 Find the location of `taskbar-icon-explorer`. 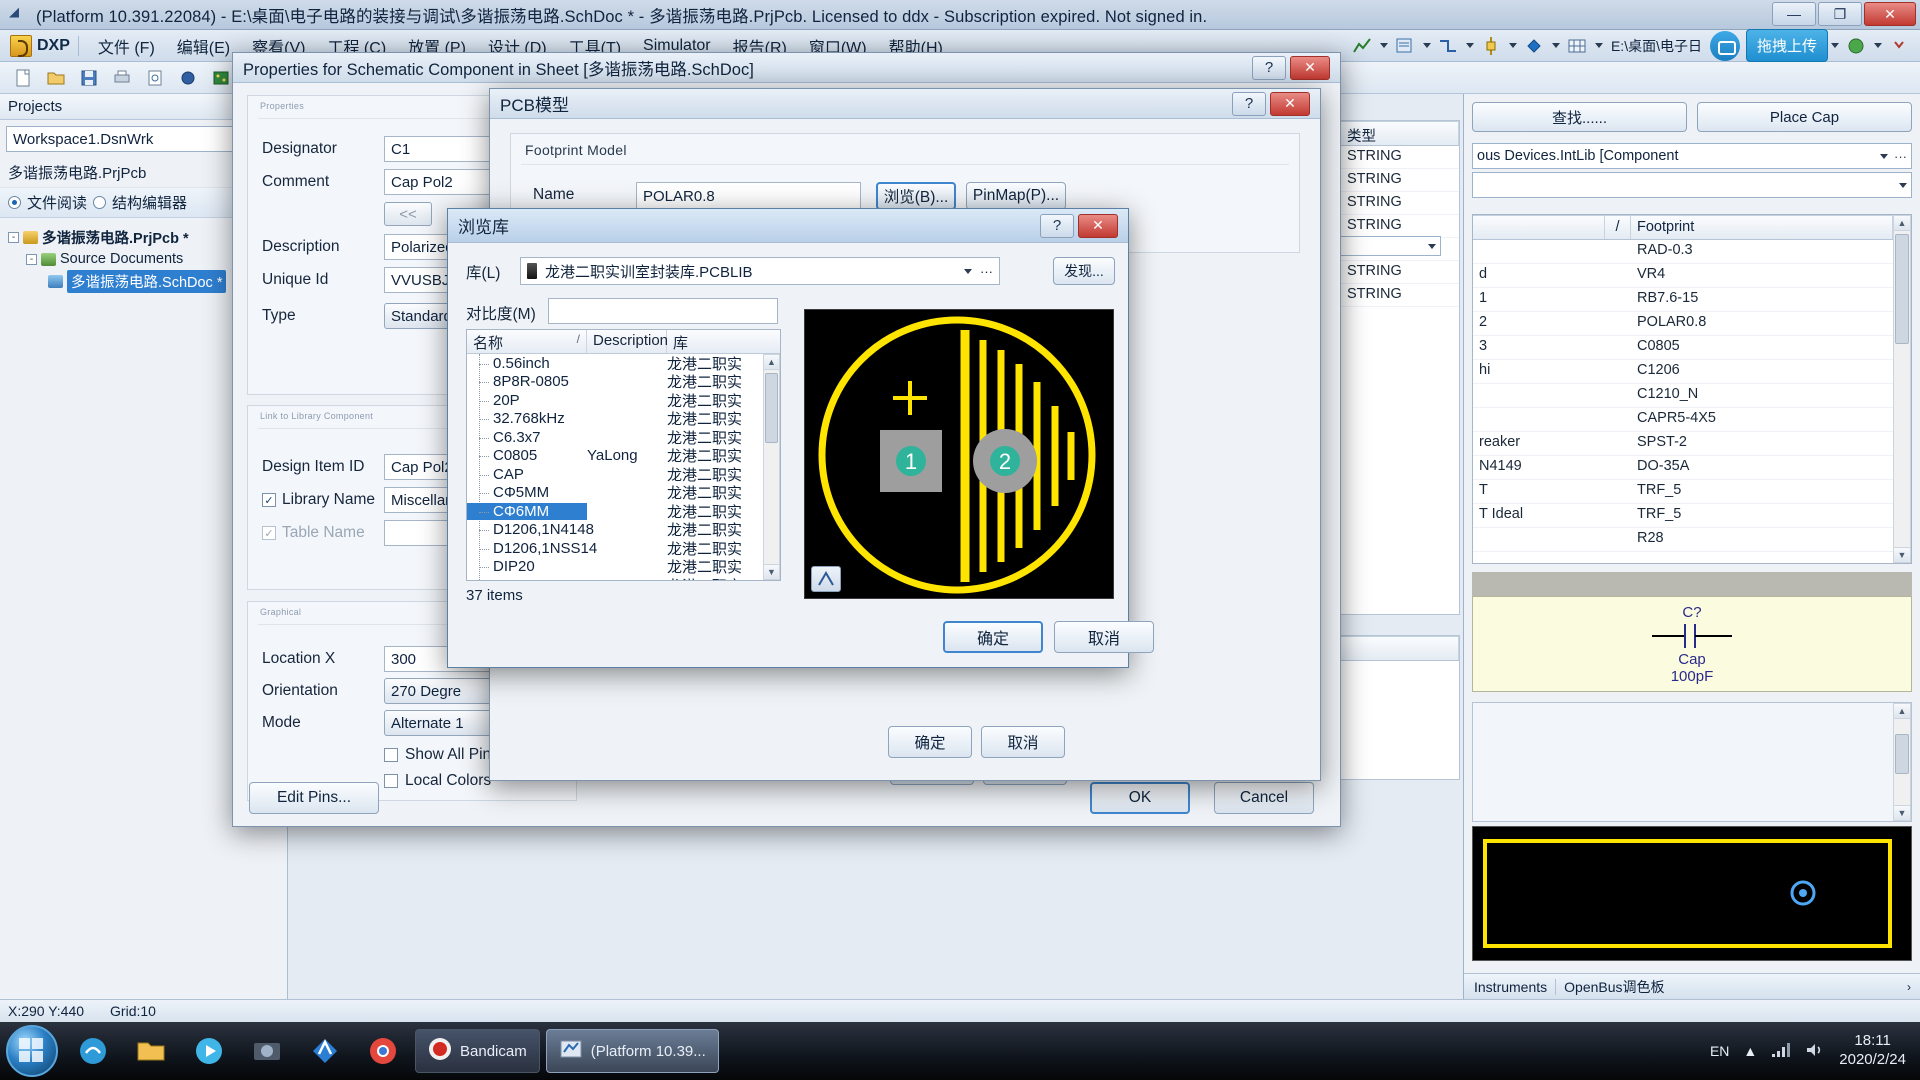

taskbar-icon-explorer is located at coordinates (151, 1051).